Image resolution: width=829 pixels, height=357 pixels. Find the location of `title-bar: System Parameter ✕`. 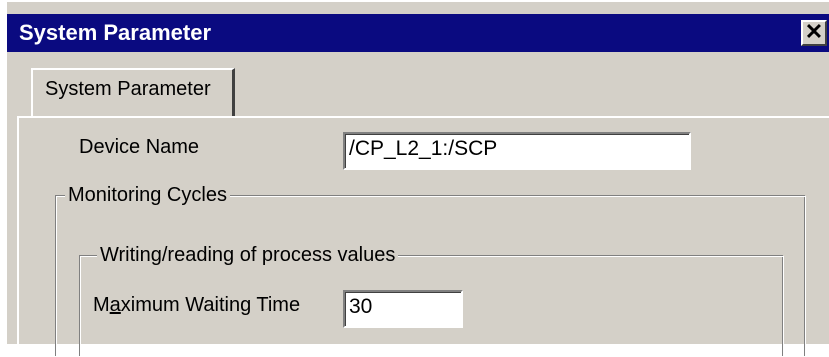

title-bar: System Parameter ✕ is located at coordinates (418, 33).